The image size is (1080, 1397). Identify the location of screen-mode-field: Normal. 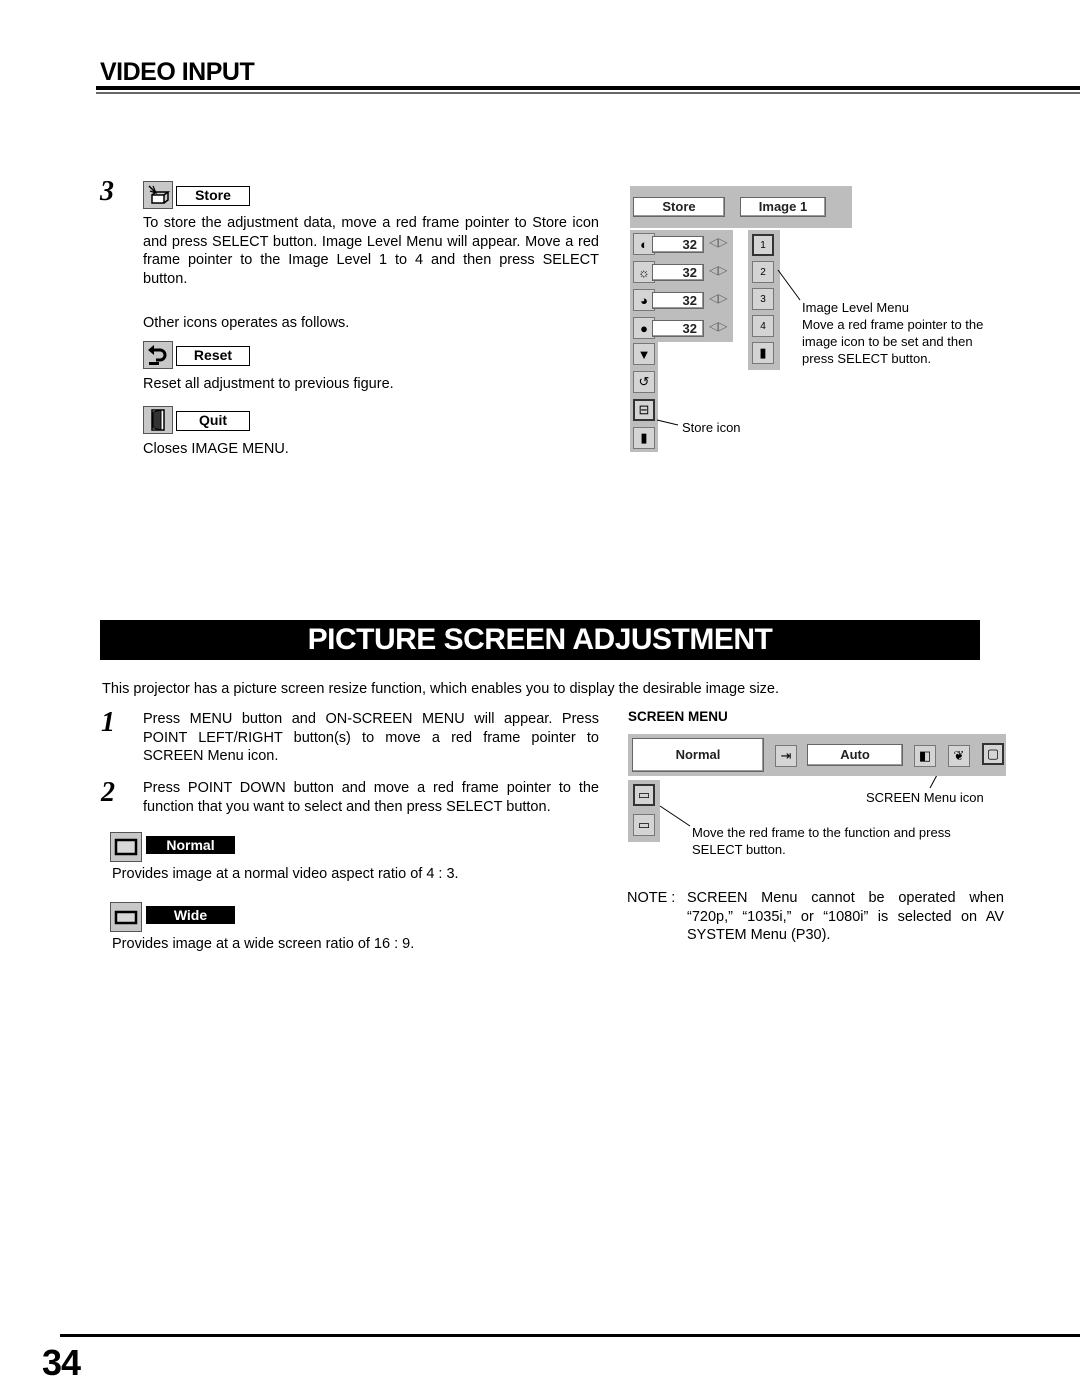
(698, 755).